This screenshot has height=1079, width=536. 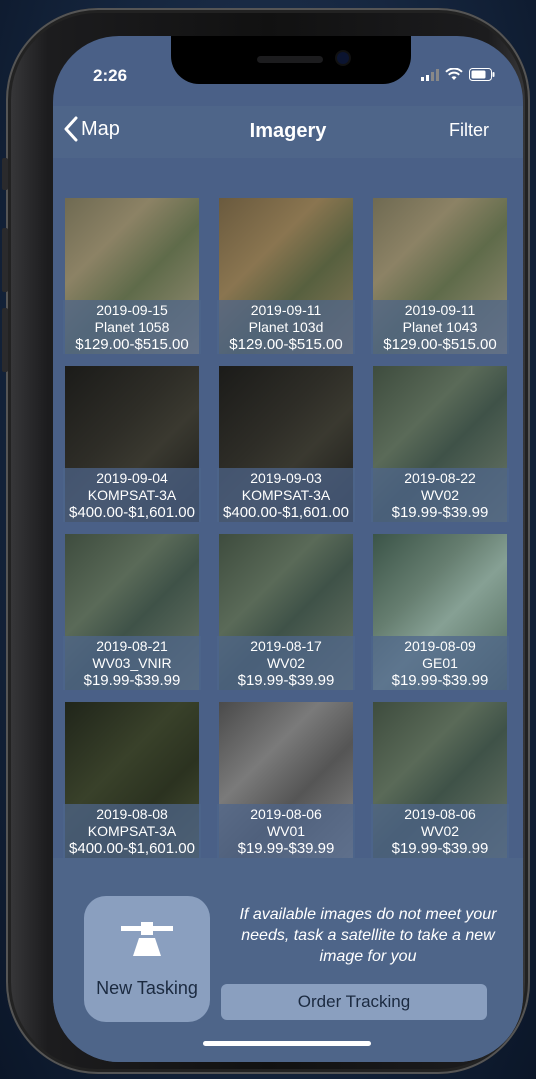 I want to click on image-date: 2019-08-08, so click(x=132, y=814).